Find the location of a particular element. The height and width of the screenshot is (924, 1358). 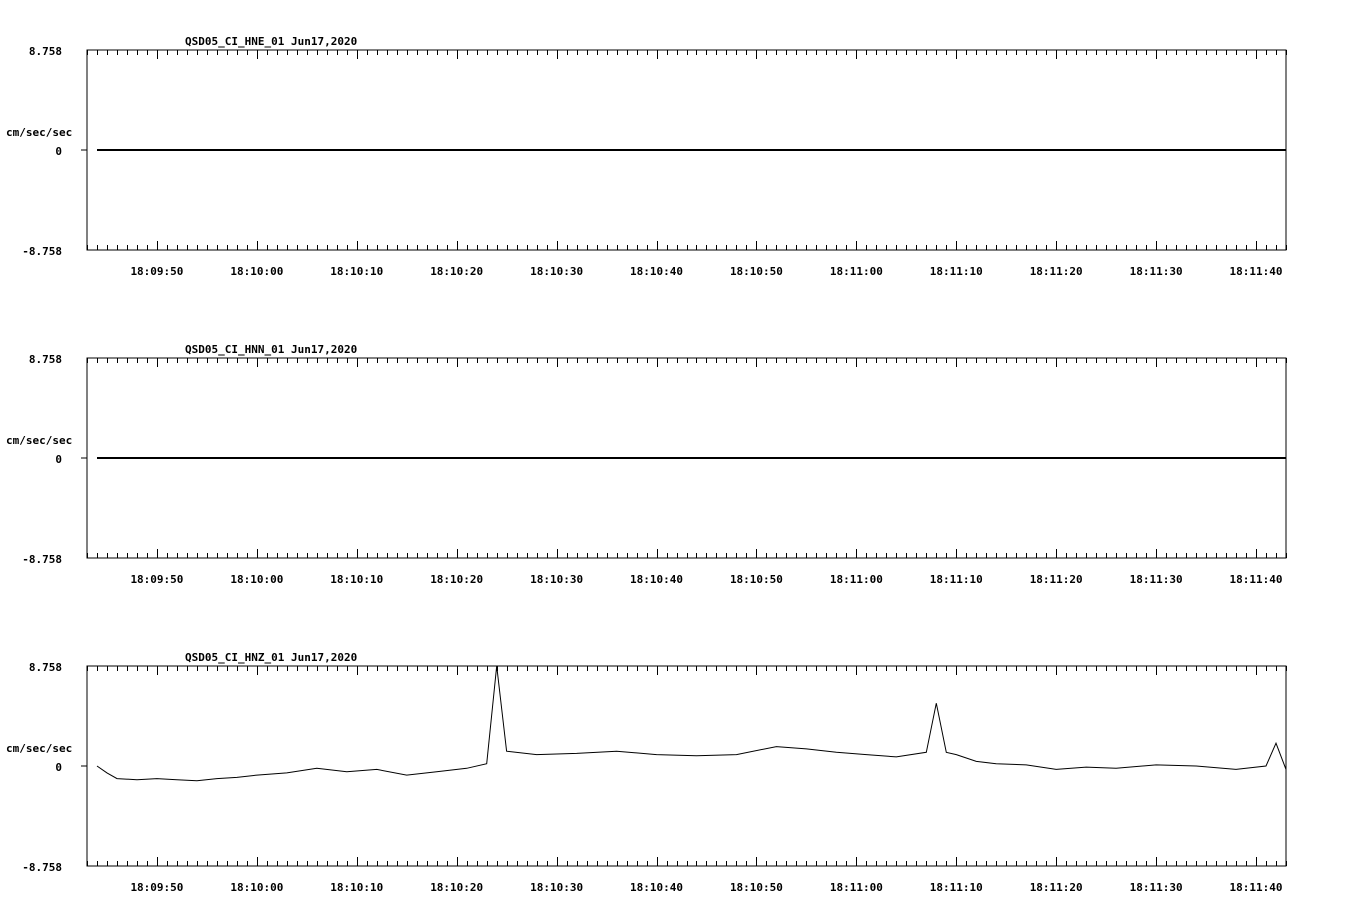

plot-title: QSD05_CI_HNE_01 Jun17,2020 is located at coordinates (271, 41).